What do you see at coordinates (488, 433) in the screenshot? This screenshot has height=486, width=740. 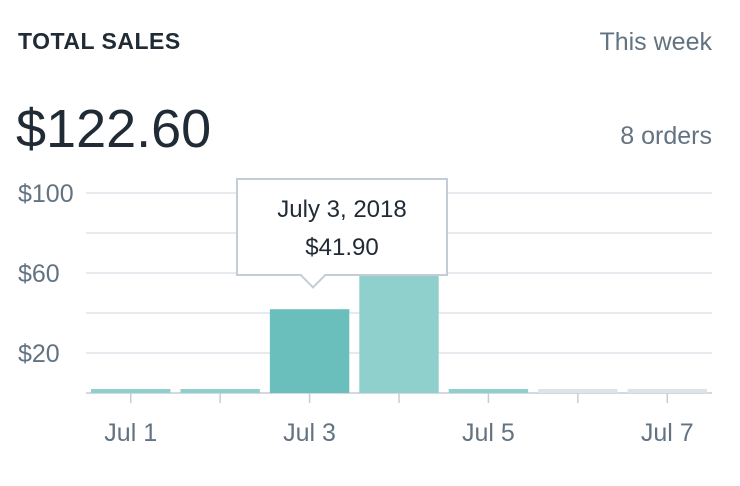 I see `x-tick-label: Jul 5` at bounding box center [488, 433].